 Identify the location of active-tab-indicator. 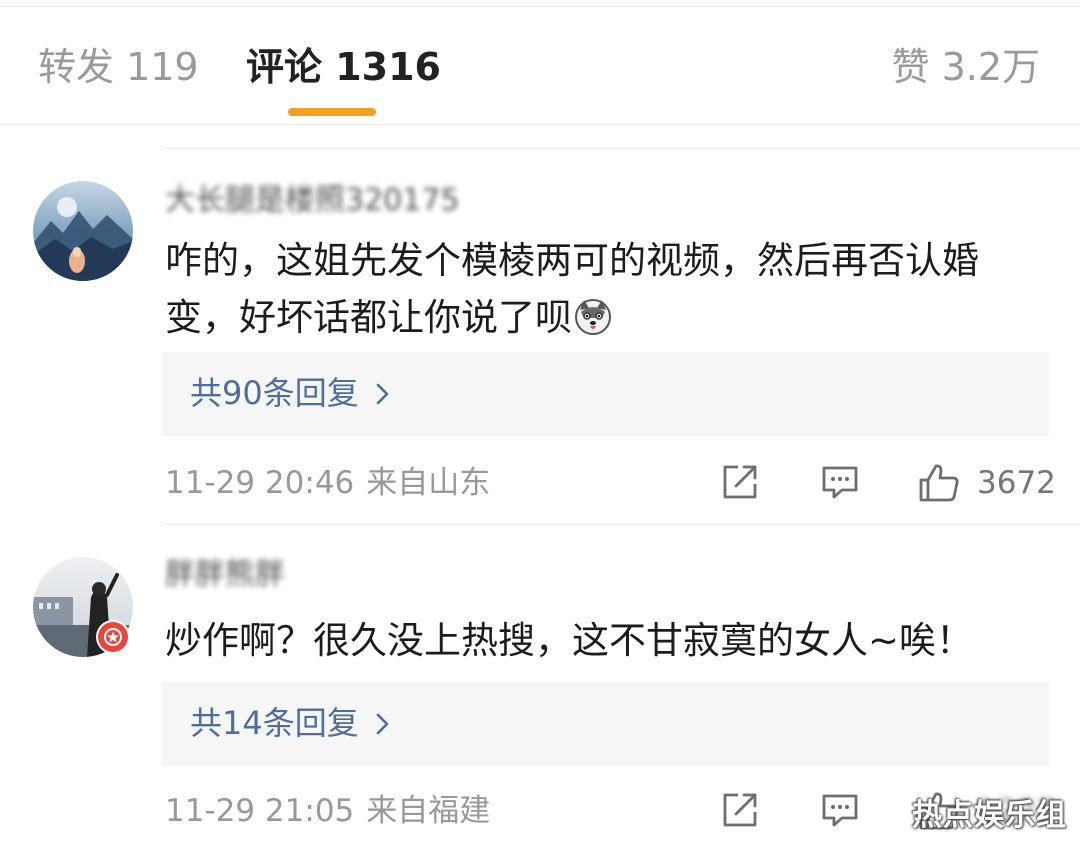
(332, 112).